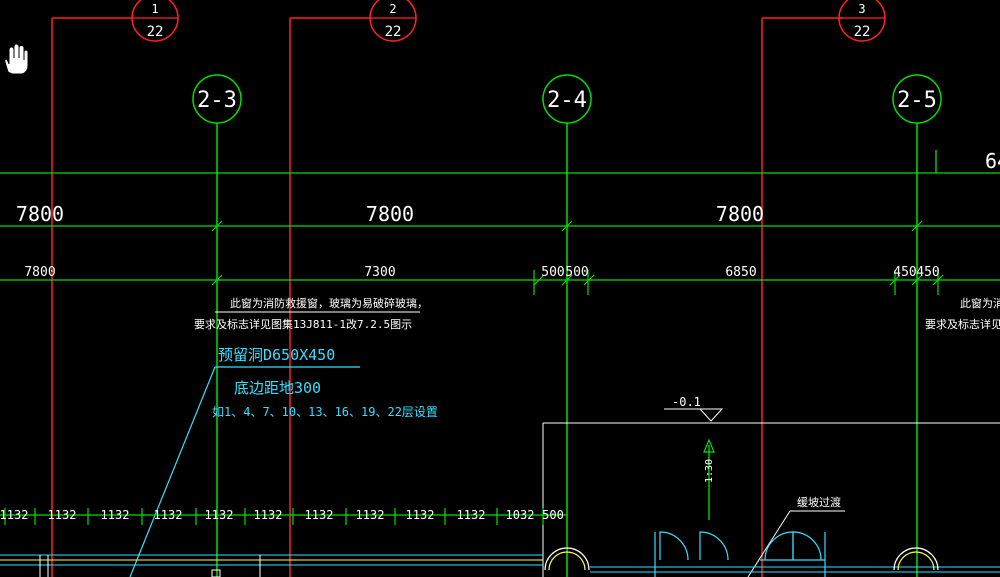 The image size is (1000, 577). Describe the element at coordinates (420, 515) in the screenshot. I see `dim-bottom-9: 1132` at that location.